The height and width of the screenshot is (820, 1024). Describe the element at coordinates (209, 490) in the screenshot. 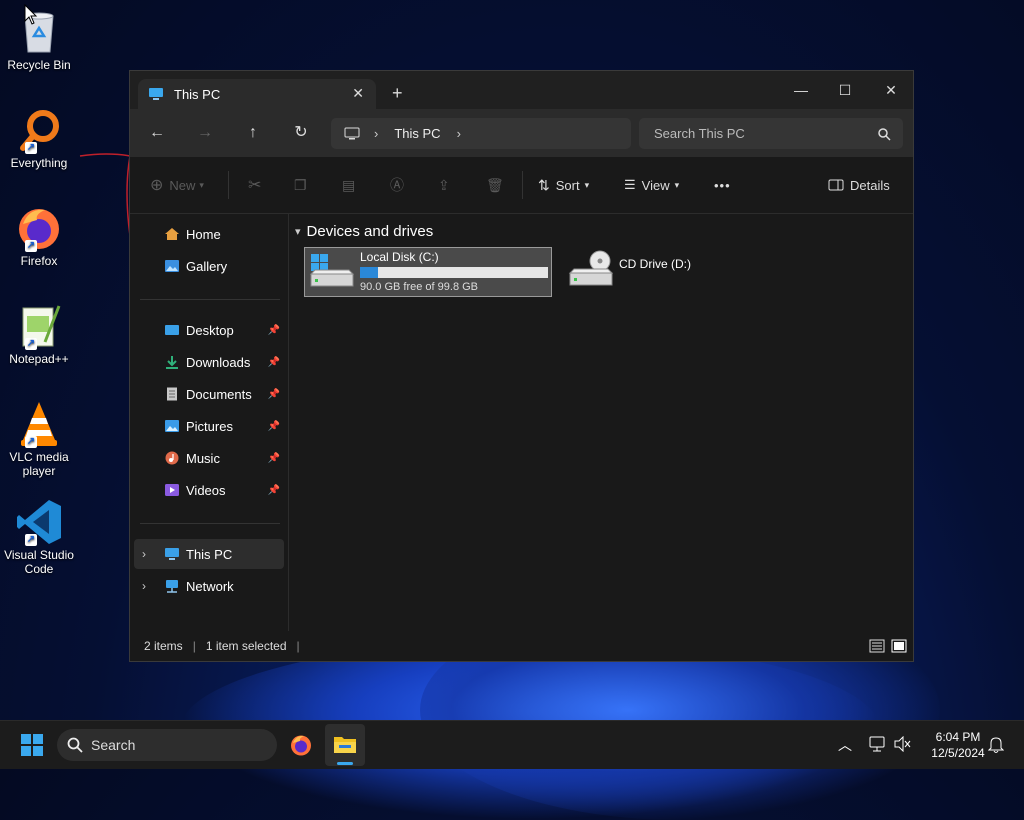

I see `sidebar-item-videos: Videos 📌` at that location.